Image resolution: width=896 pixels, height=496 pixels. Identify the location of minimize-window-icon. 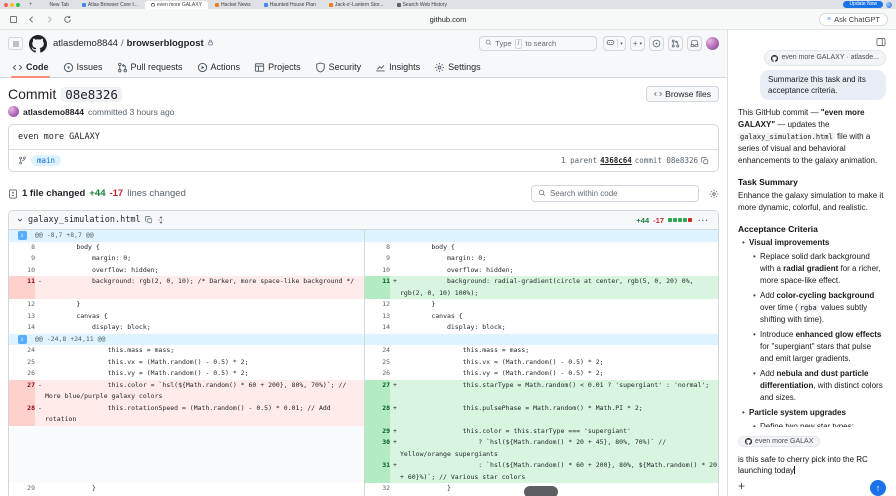
(12, 4).